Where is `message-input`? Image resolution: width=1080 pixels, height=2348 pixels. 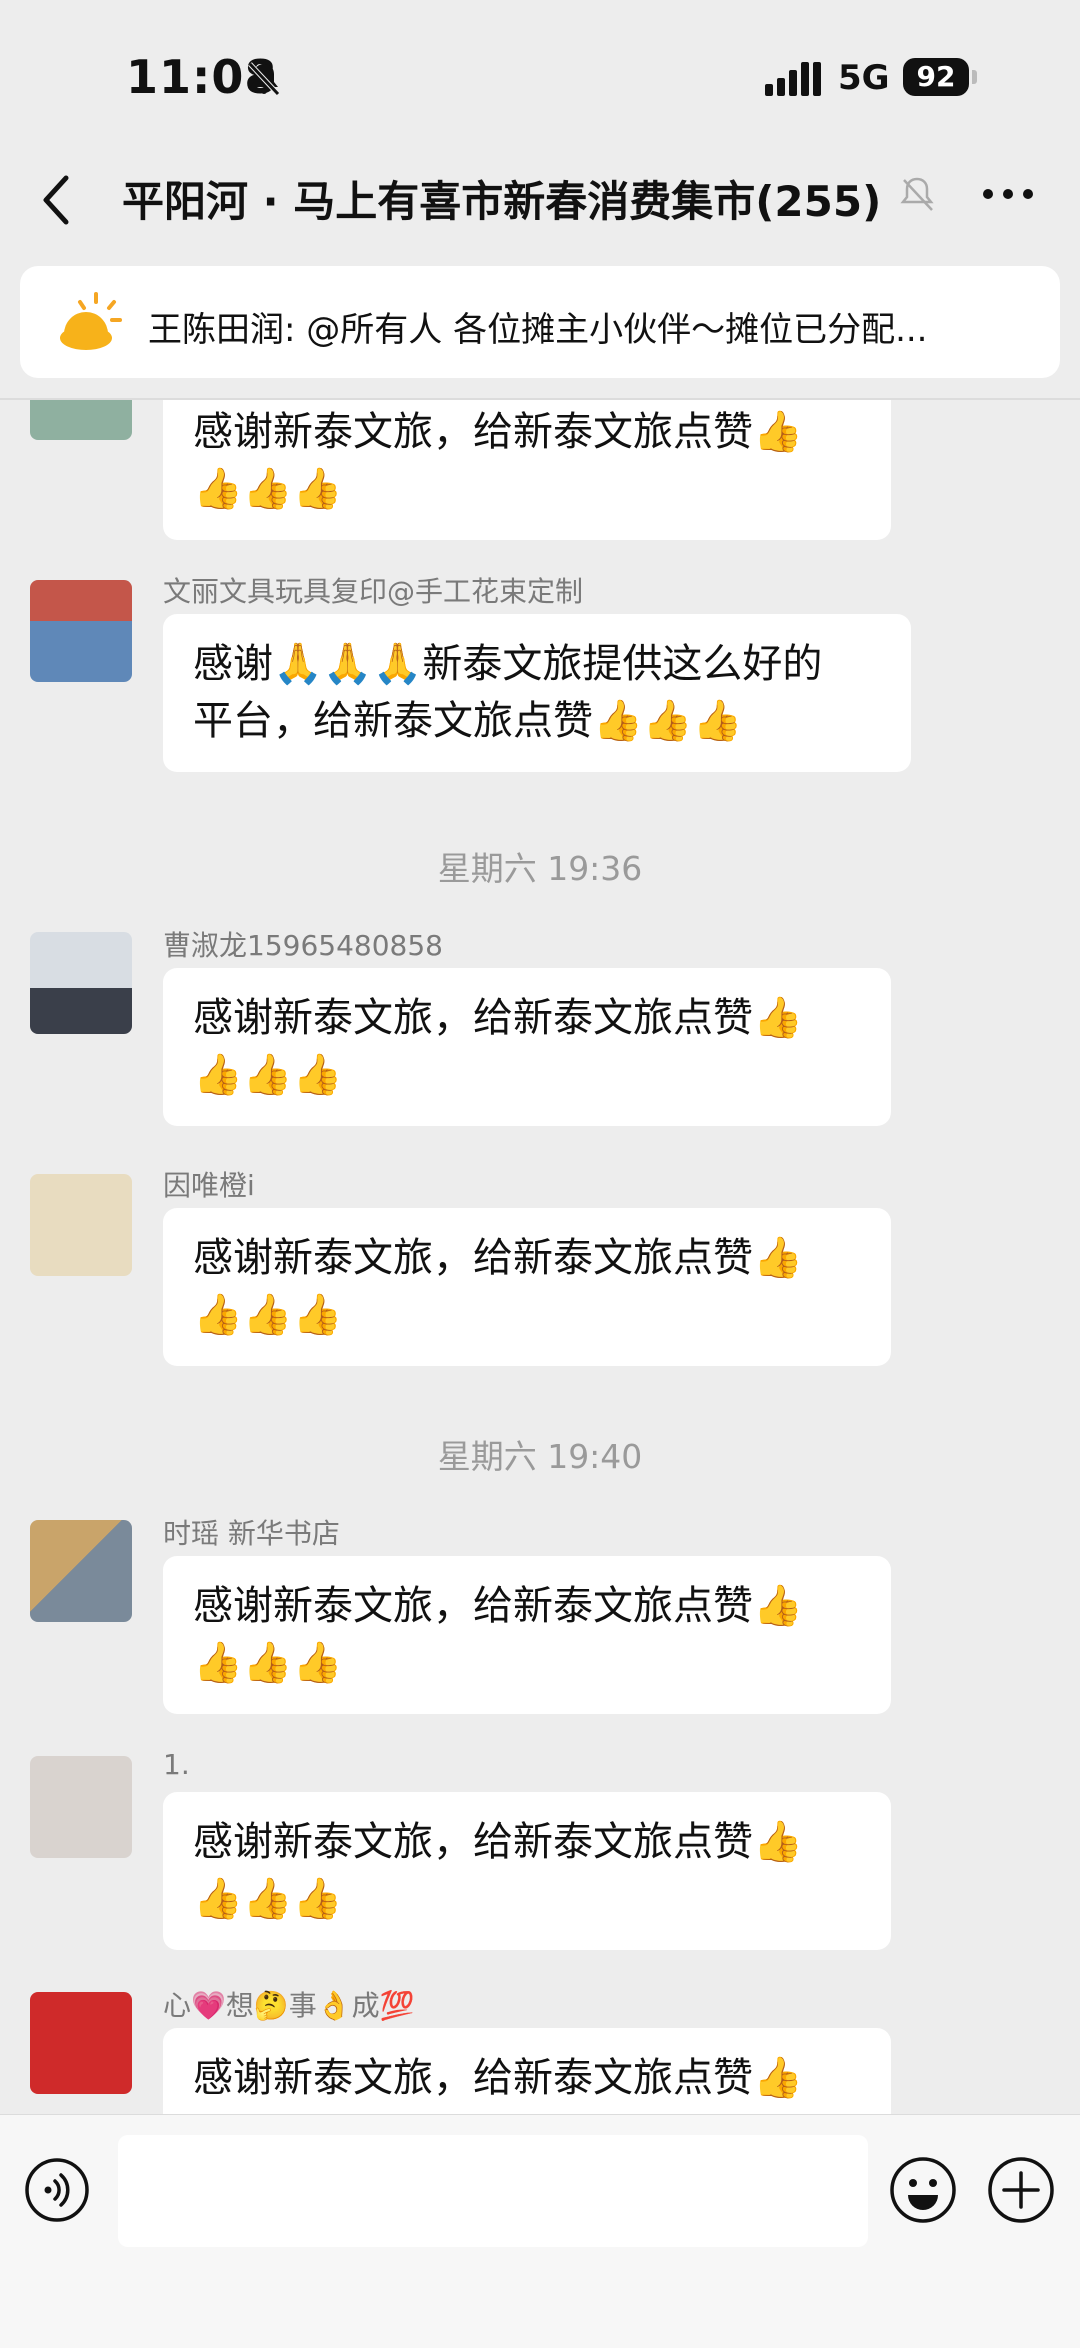 message-input is located at coordinates (493, 2191).